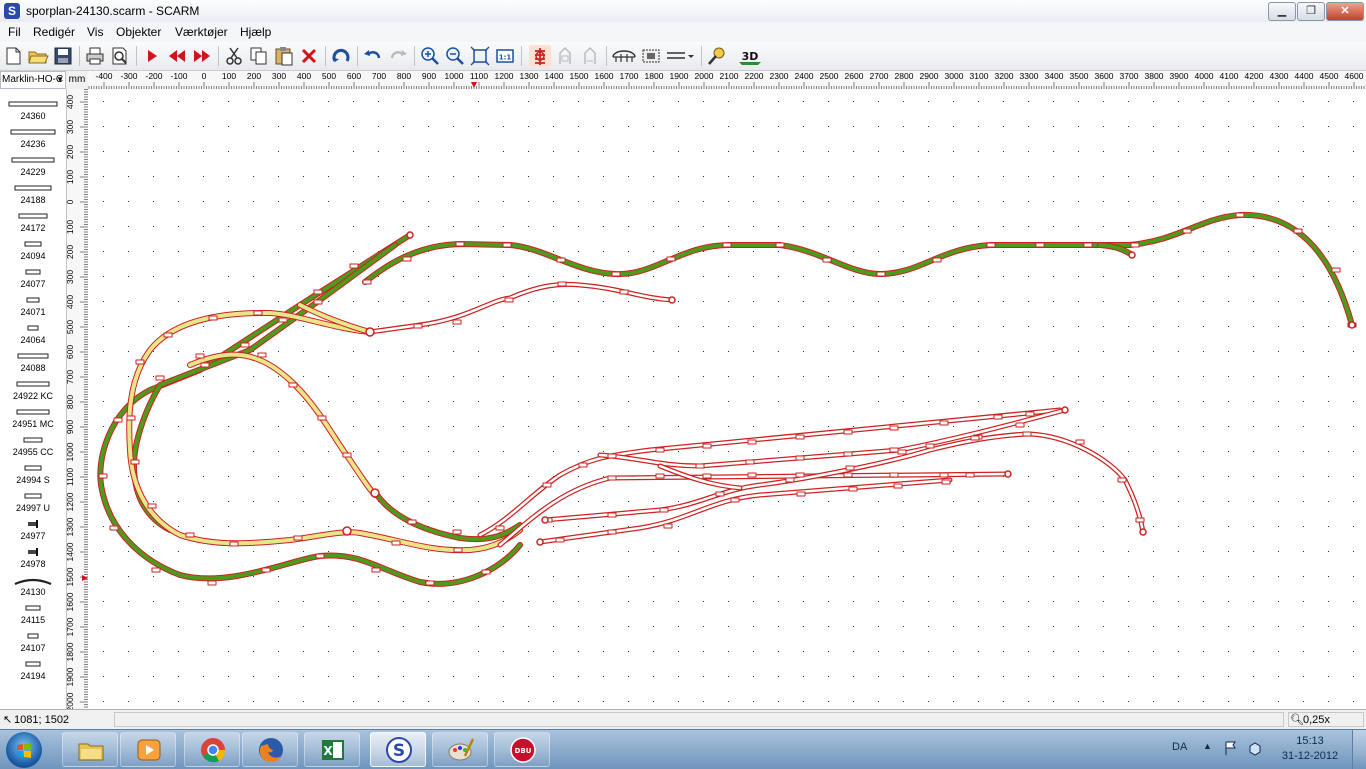  I want to click on palette-item-label: 24064, so click(33, 340).